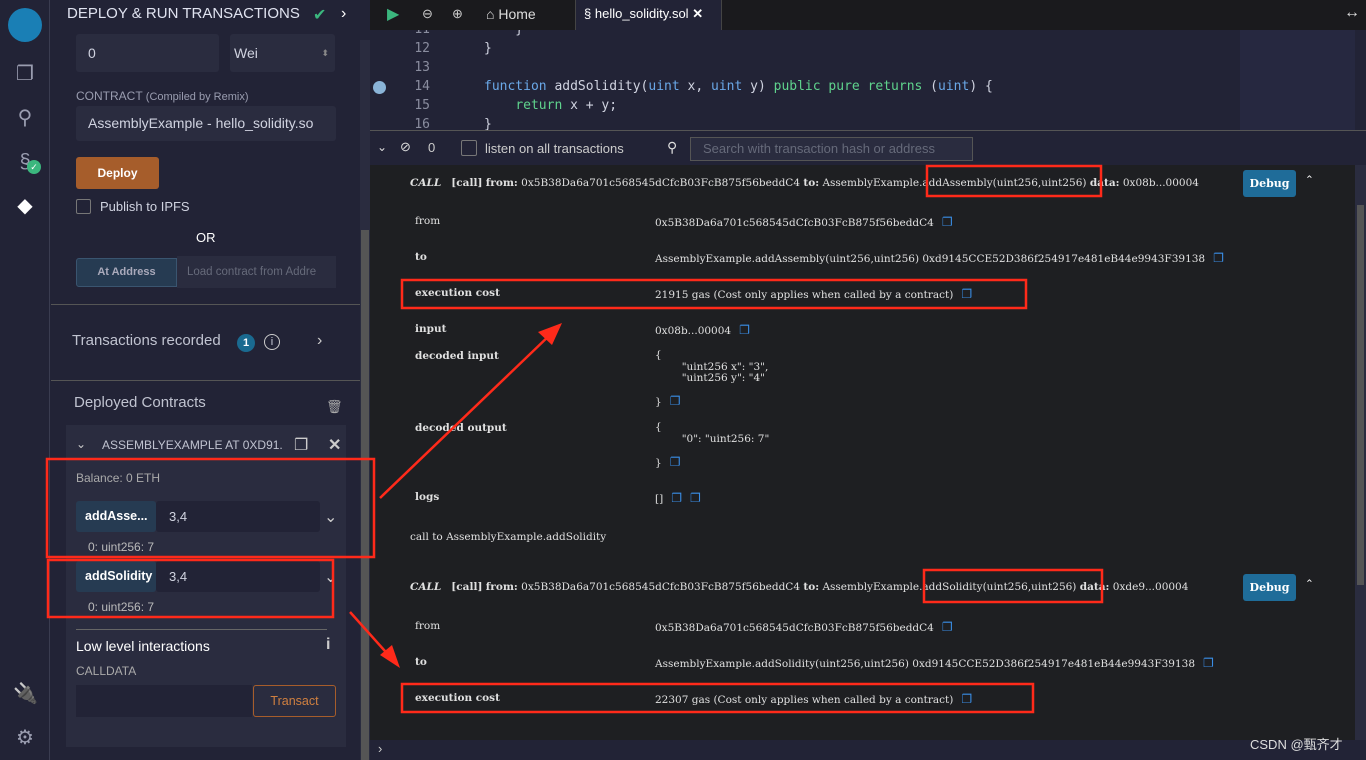 The height and width of the screenshot is (760, 1366). What do you see at coordinates (1094, 587) in the screenshot?
I see `data-label: data:` at bounding box center [1094, 587].